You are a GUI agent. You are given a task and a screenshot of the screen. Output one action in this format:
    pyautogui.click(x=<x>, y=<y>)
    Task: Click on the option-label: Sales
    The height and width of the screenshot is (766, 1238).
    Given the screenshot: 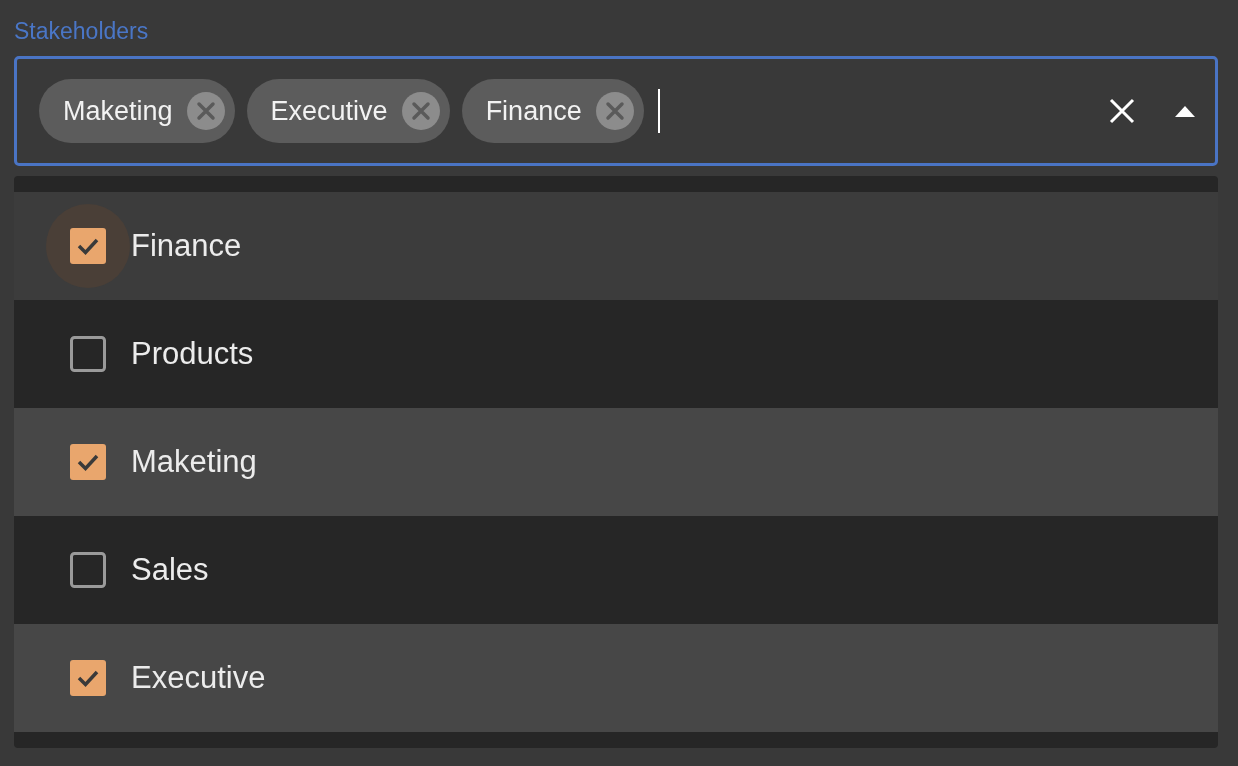 What is the action you would take?
    pyautogui.click(x=170, y=570)
    